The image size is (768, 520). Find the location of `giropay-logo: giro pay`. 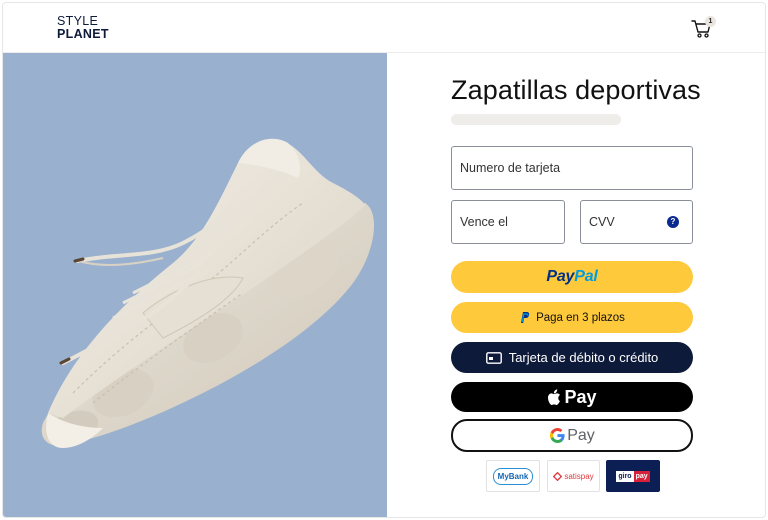

giropay-logo: giro pay is located at coordinates (633, 476).